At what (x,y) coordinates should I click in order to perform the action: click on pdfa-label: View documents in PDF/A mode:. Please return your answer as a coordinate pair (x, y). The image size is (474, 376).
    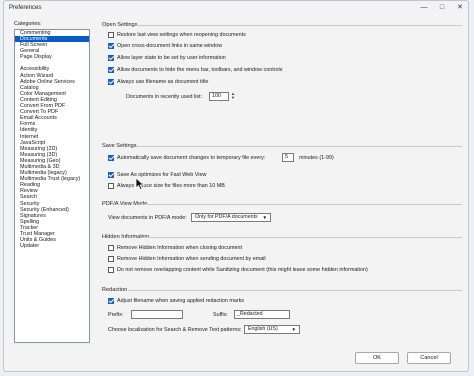
    Looking at the image, I should click on (147, 218).